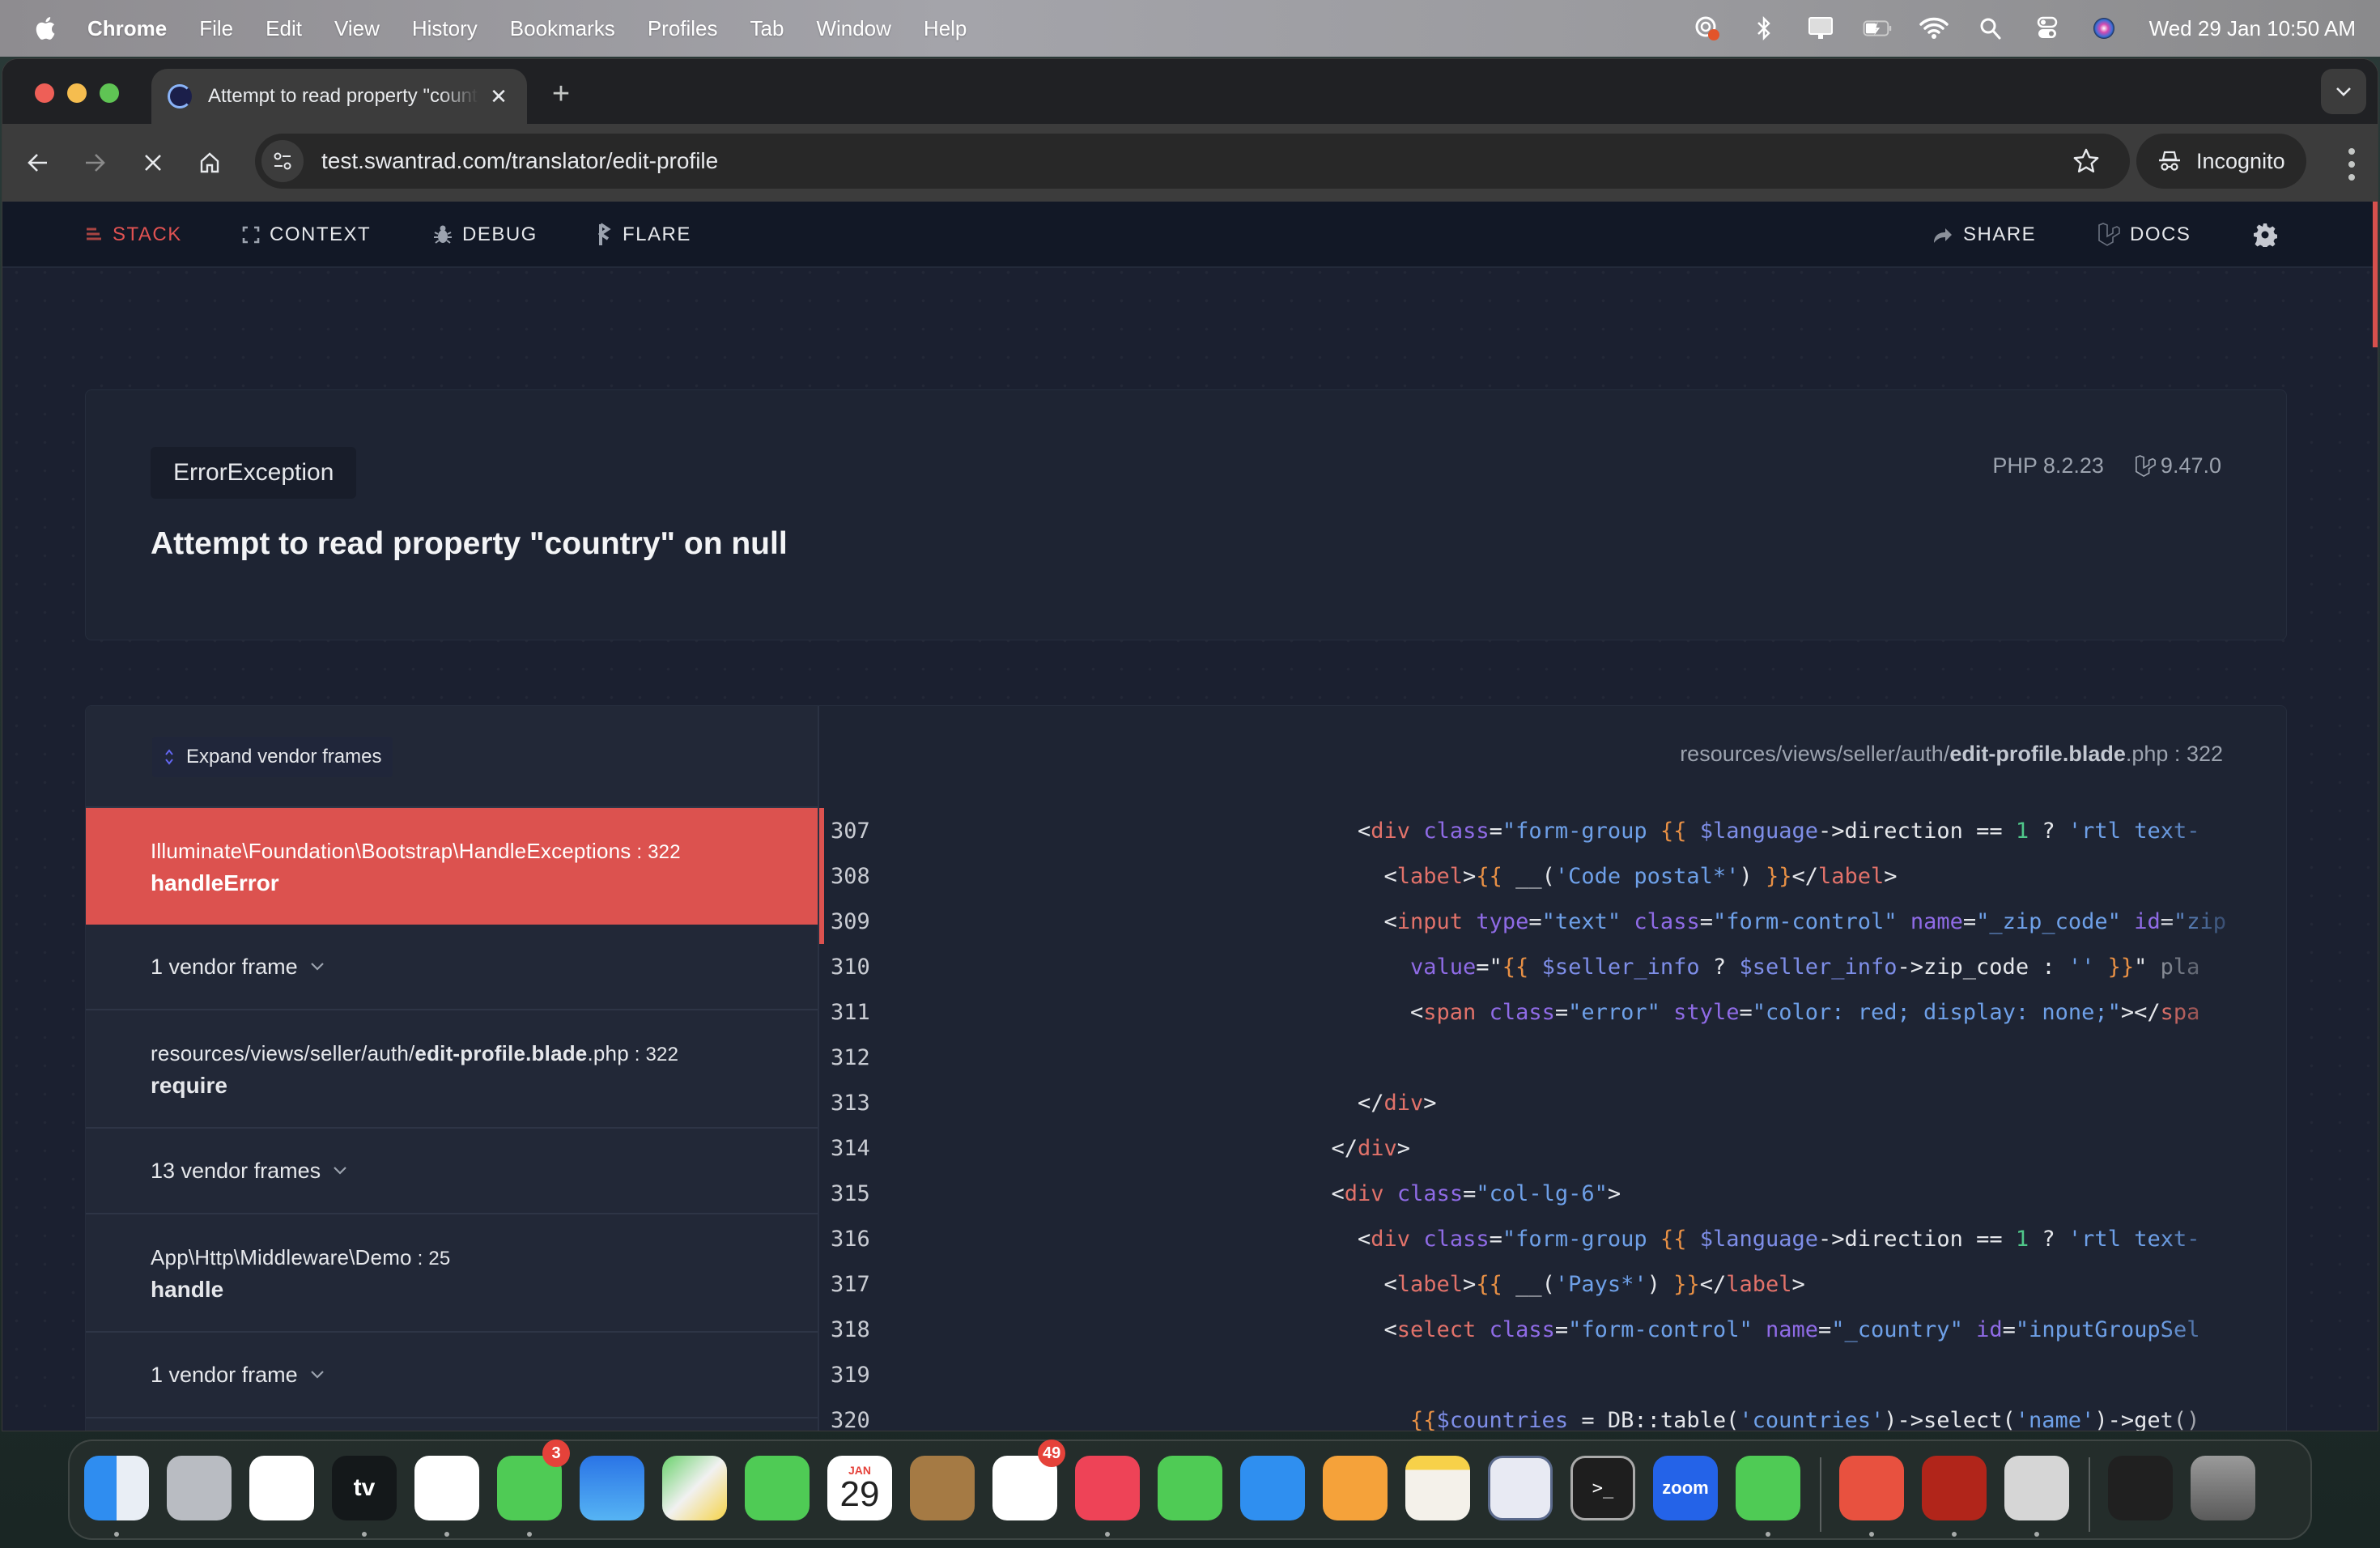  Describe the element at coordinates (2048, 29) in the screenshot. I see `control-center-icon` at that location.